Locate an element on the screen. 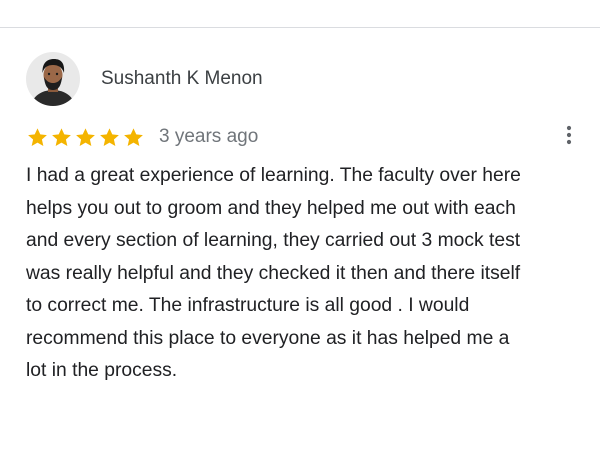 This screenshot has height=450, width=600. star-rating is located at coordinates (85, 137).